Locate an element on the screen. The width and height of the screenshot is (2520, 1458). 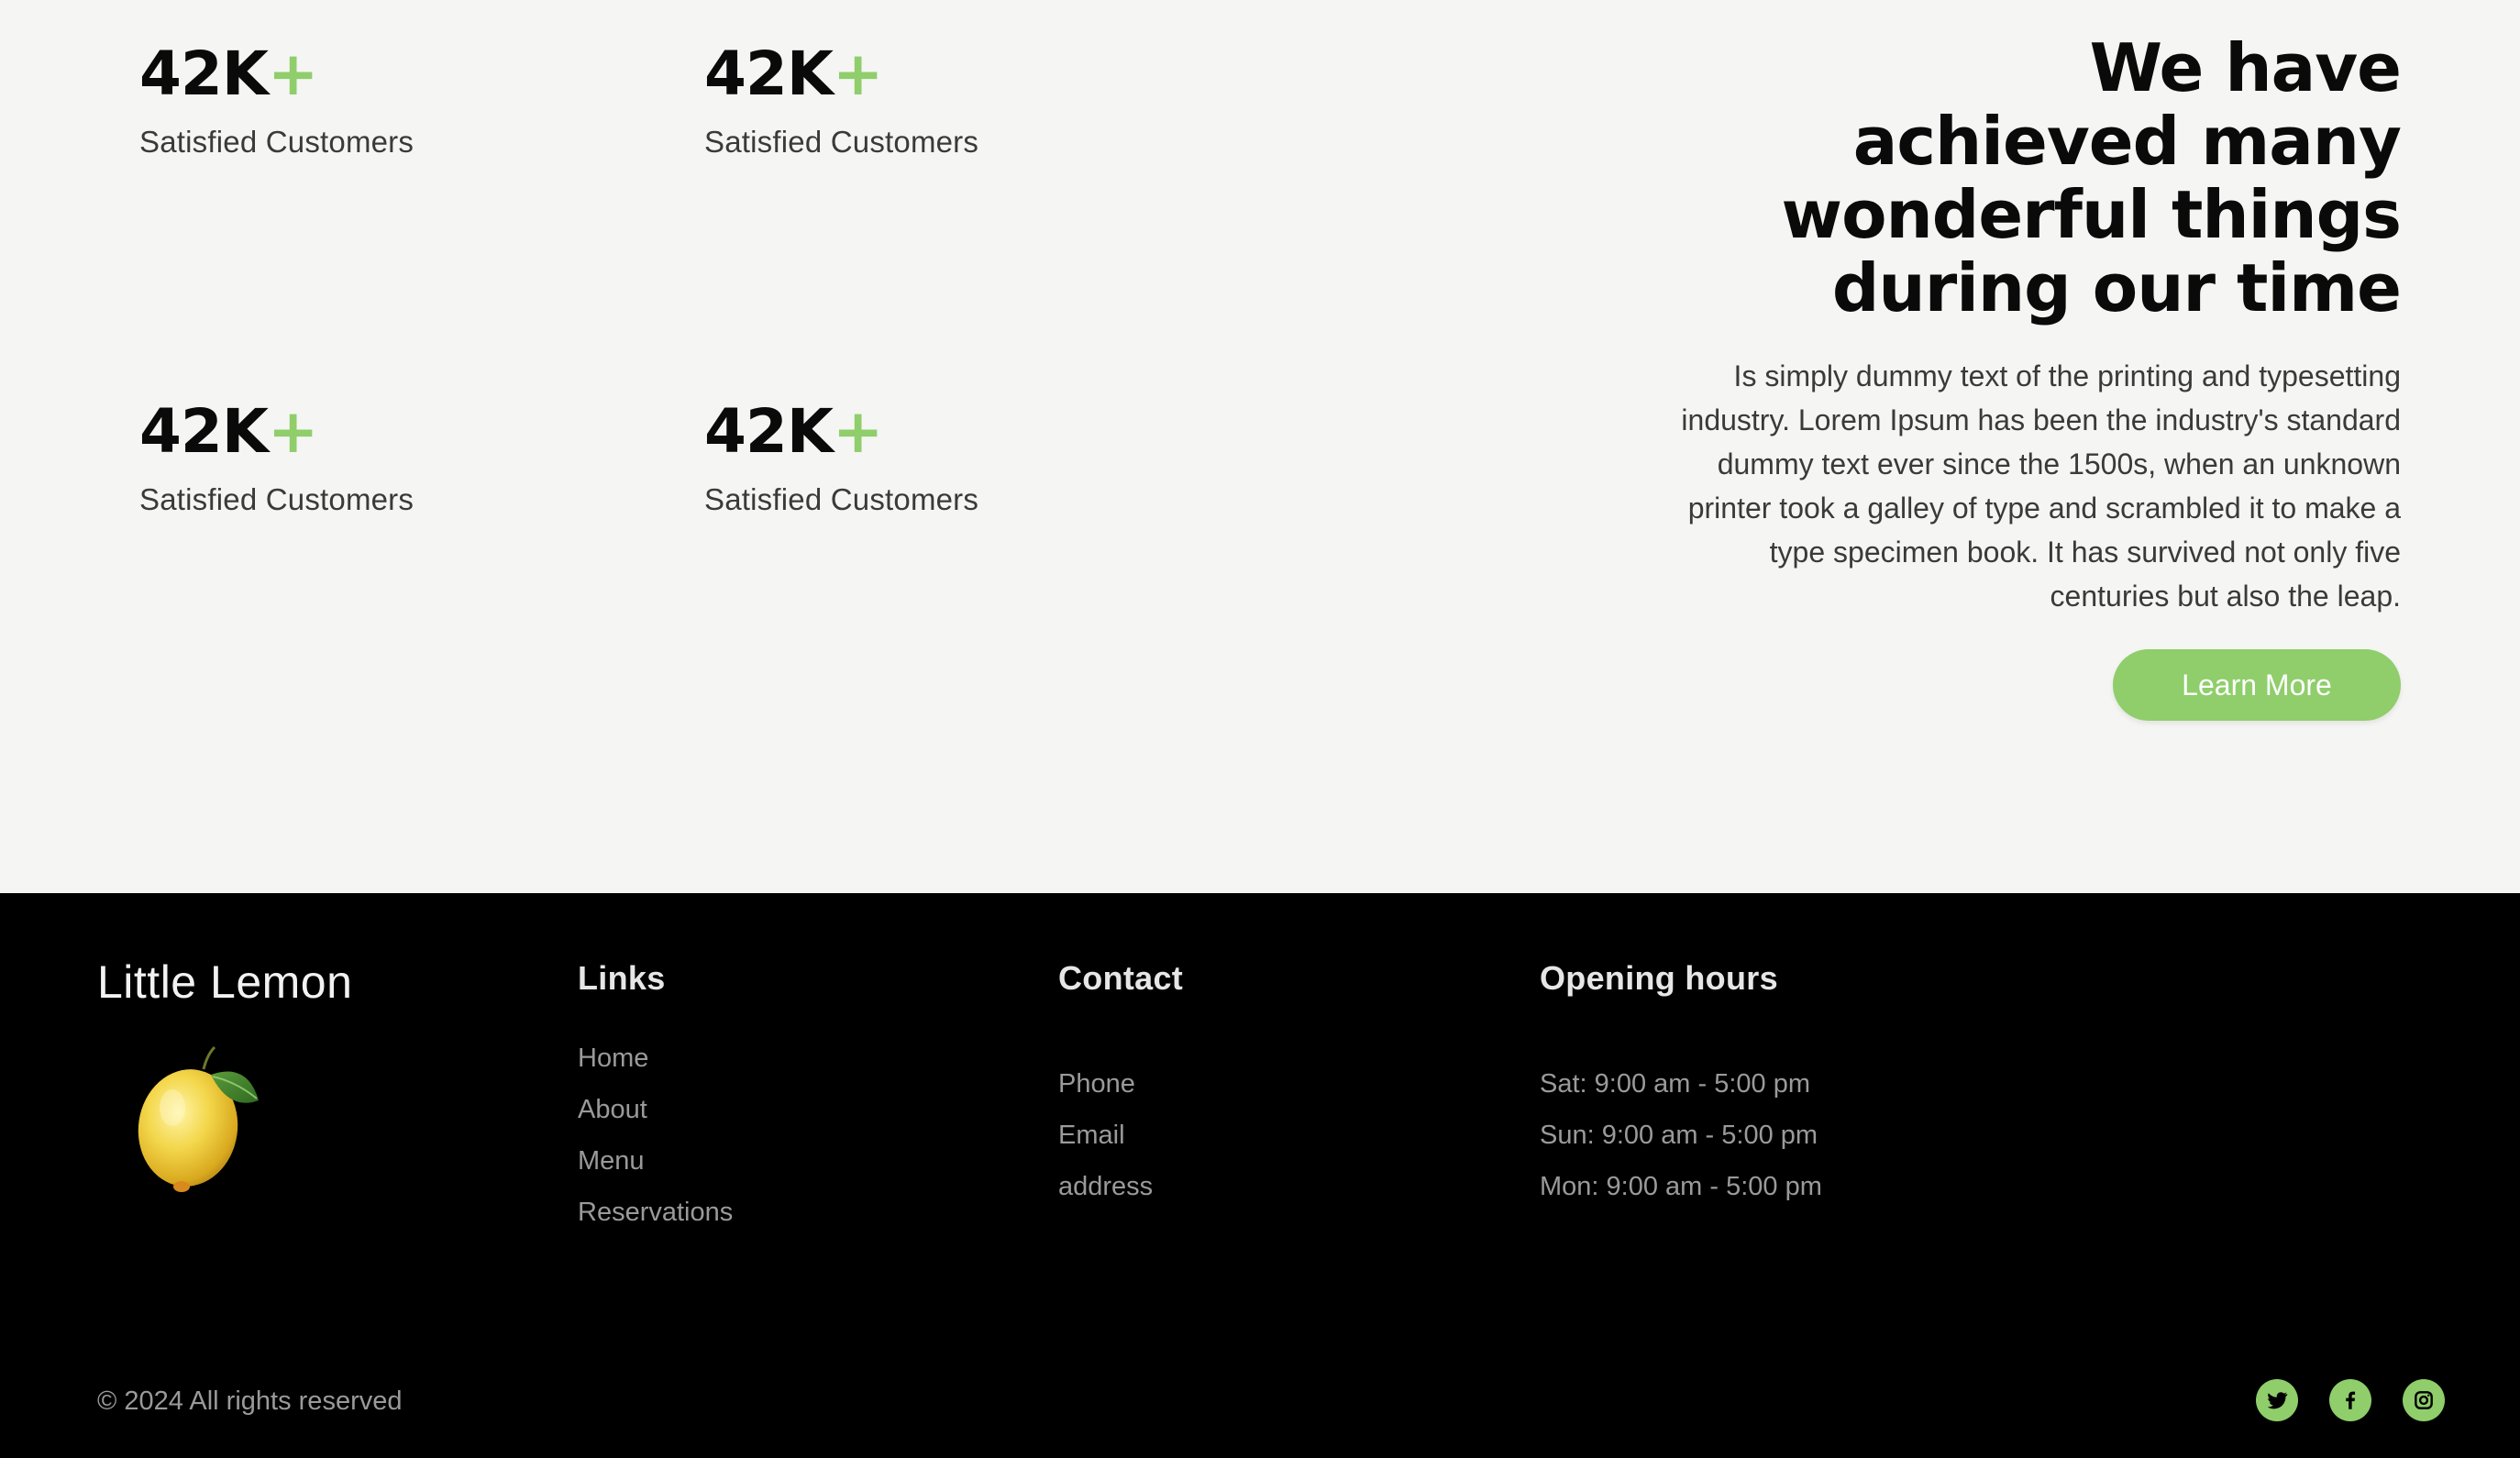
footer-link-about: About is located at coordinates (655, 1109).